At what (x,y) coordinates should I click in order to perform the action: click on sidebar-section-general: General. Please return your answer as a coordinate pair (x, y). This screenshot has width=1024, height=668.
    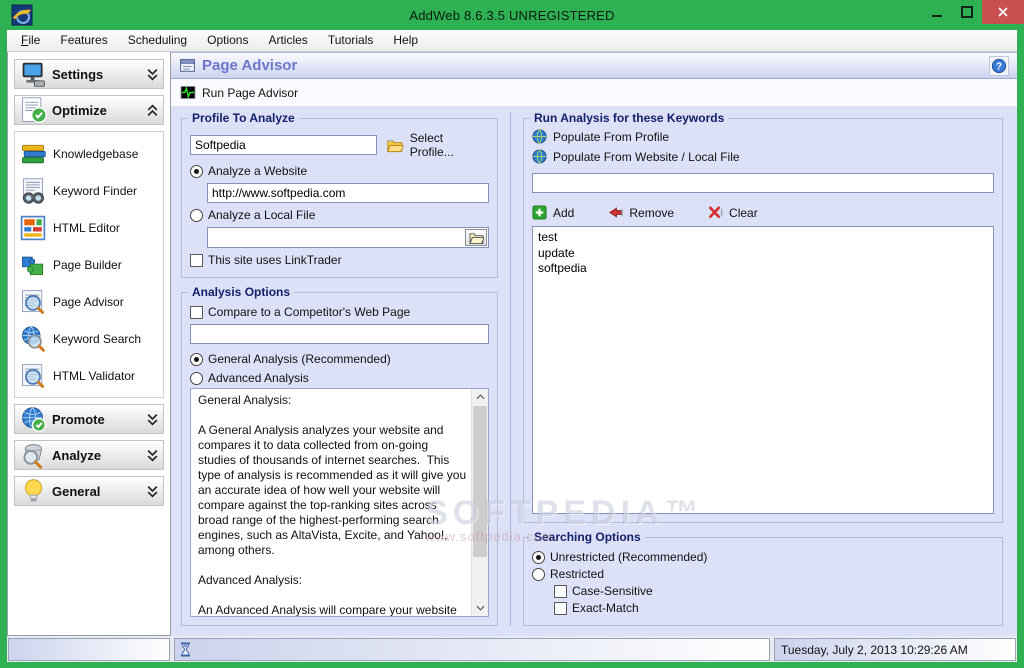
    Looking at the image, I should click on (89, 491).